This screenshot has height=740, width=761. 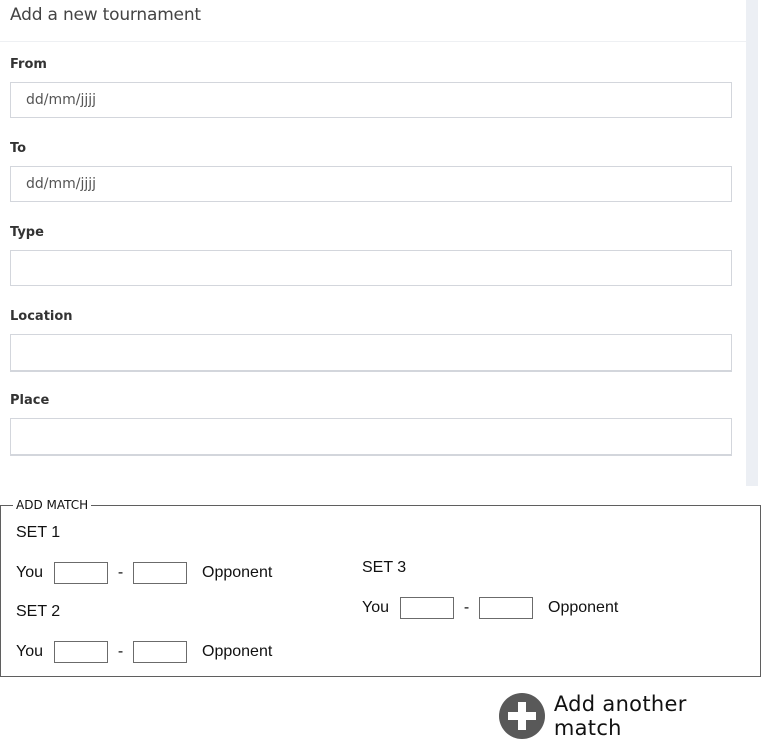 What do you see at coordinates (52, 505) in the screenshot?
I see `add-match-legend: ADD MATCH` at bounding box center [52, 505].